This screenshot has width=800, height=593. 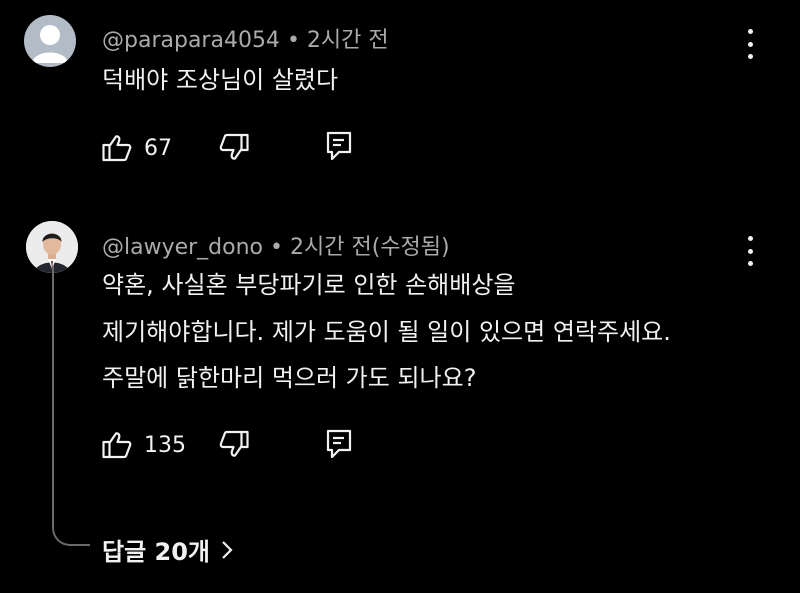 I want to click on like-count: 135, so click(x=165, y=445).